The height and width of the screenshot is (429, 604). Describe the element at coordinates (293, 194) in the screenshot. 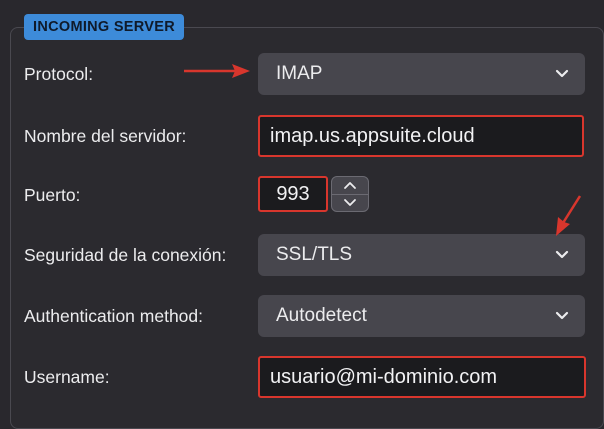

I see `port-input: 993` at that location.